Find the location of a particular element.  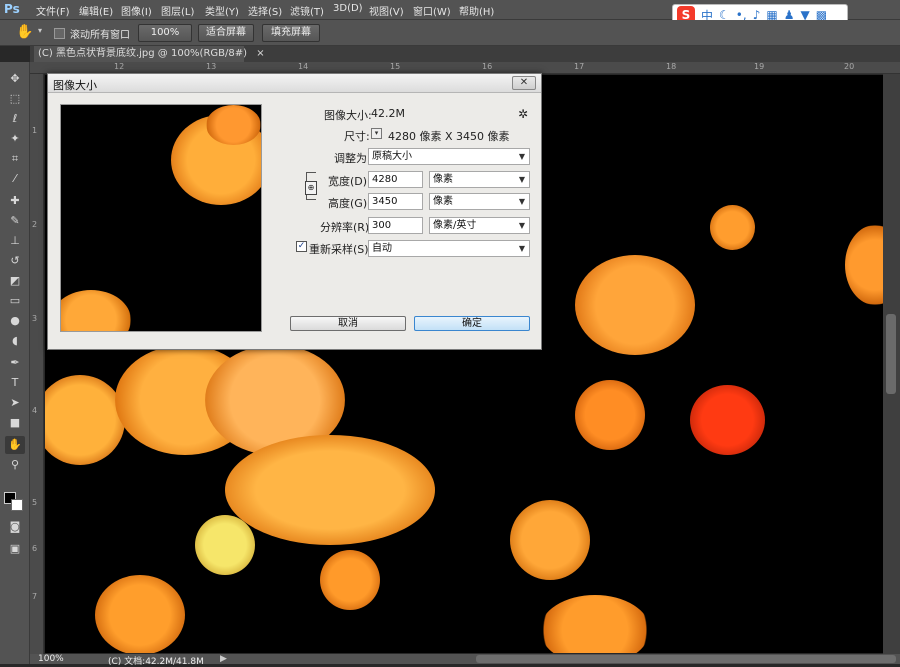

path-select-tool-icon: ➤ is located at coordinates (15, 403).